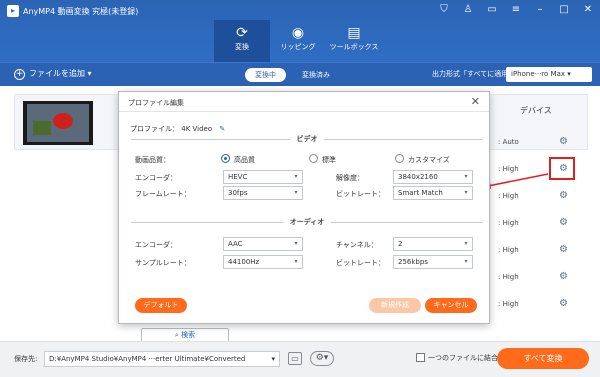 Image resolution: width=600 pixels, height=377 pixels. I want to click on search-label: 検索, so click(188, 335).